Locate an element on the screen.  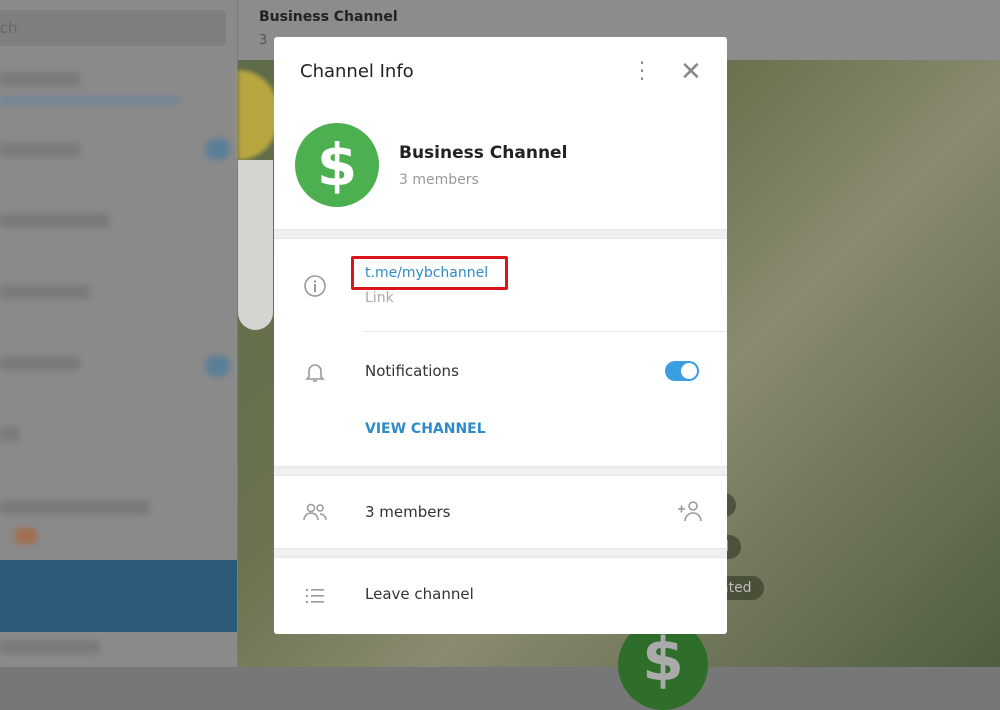
row-separator is located at coordinates (545, 331).